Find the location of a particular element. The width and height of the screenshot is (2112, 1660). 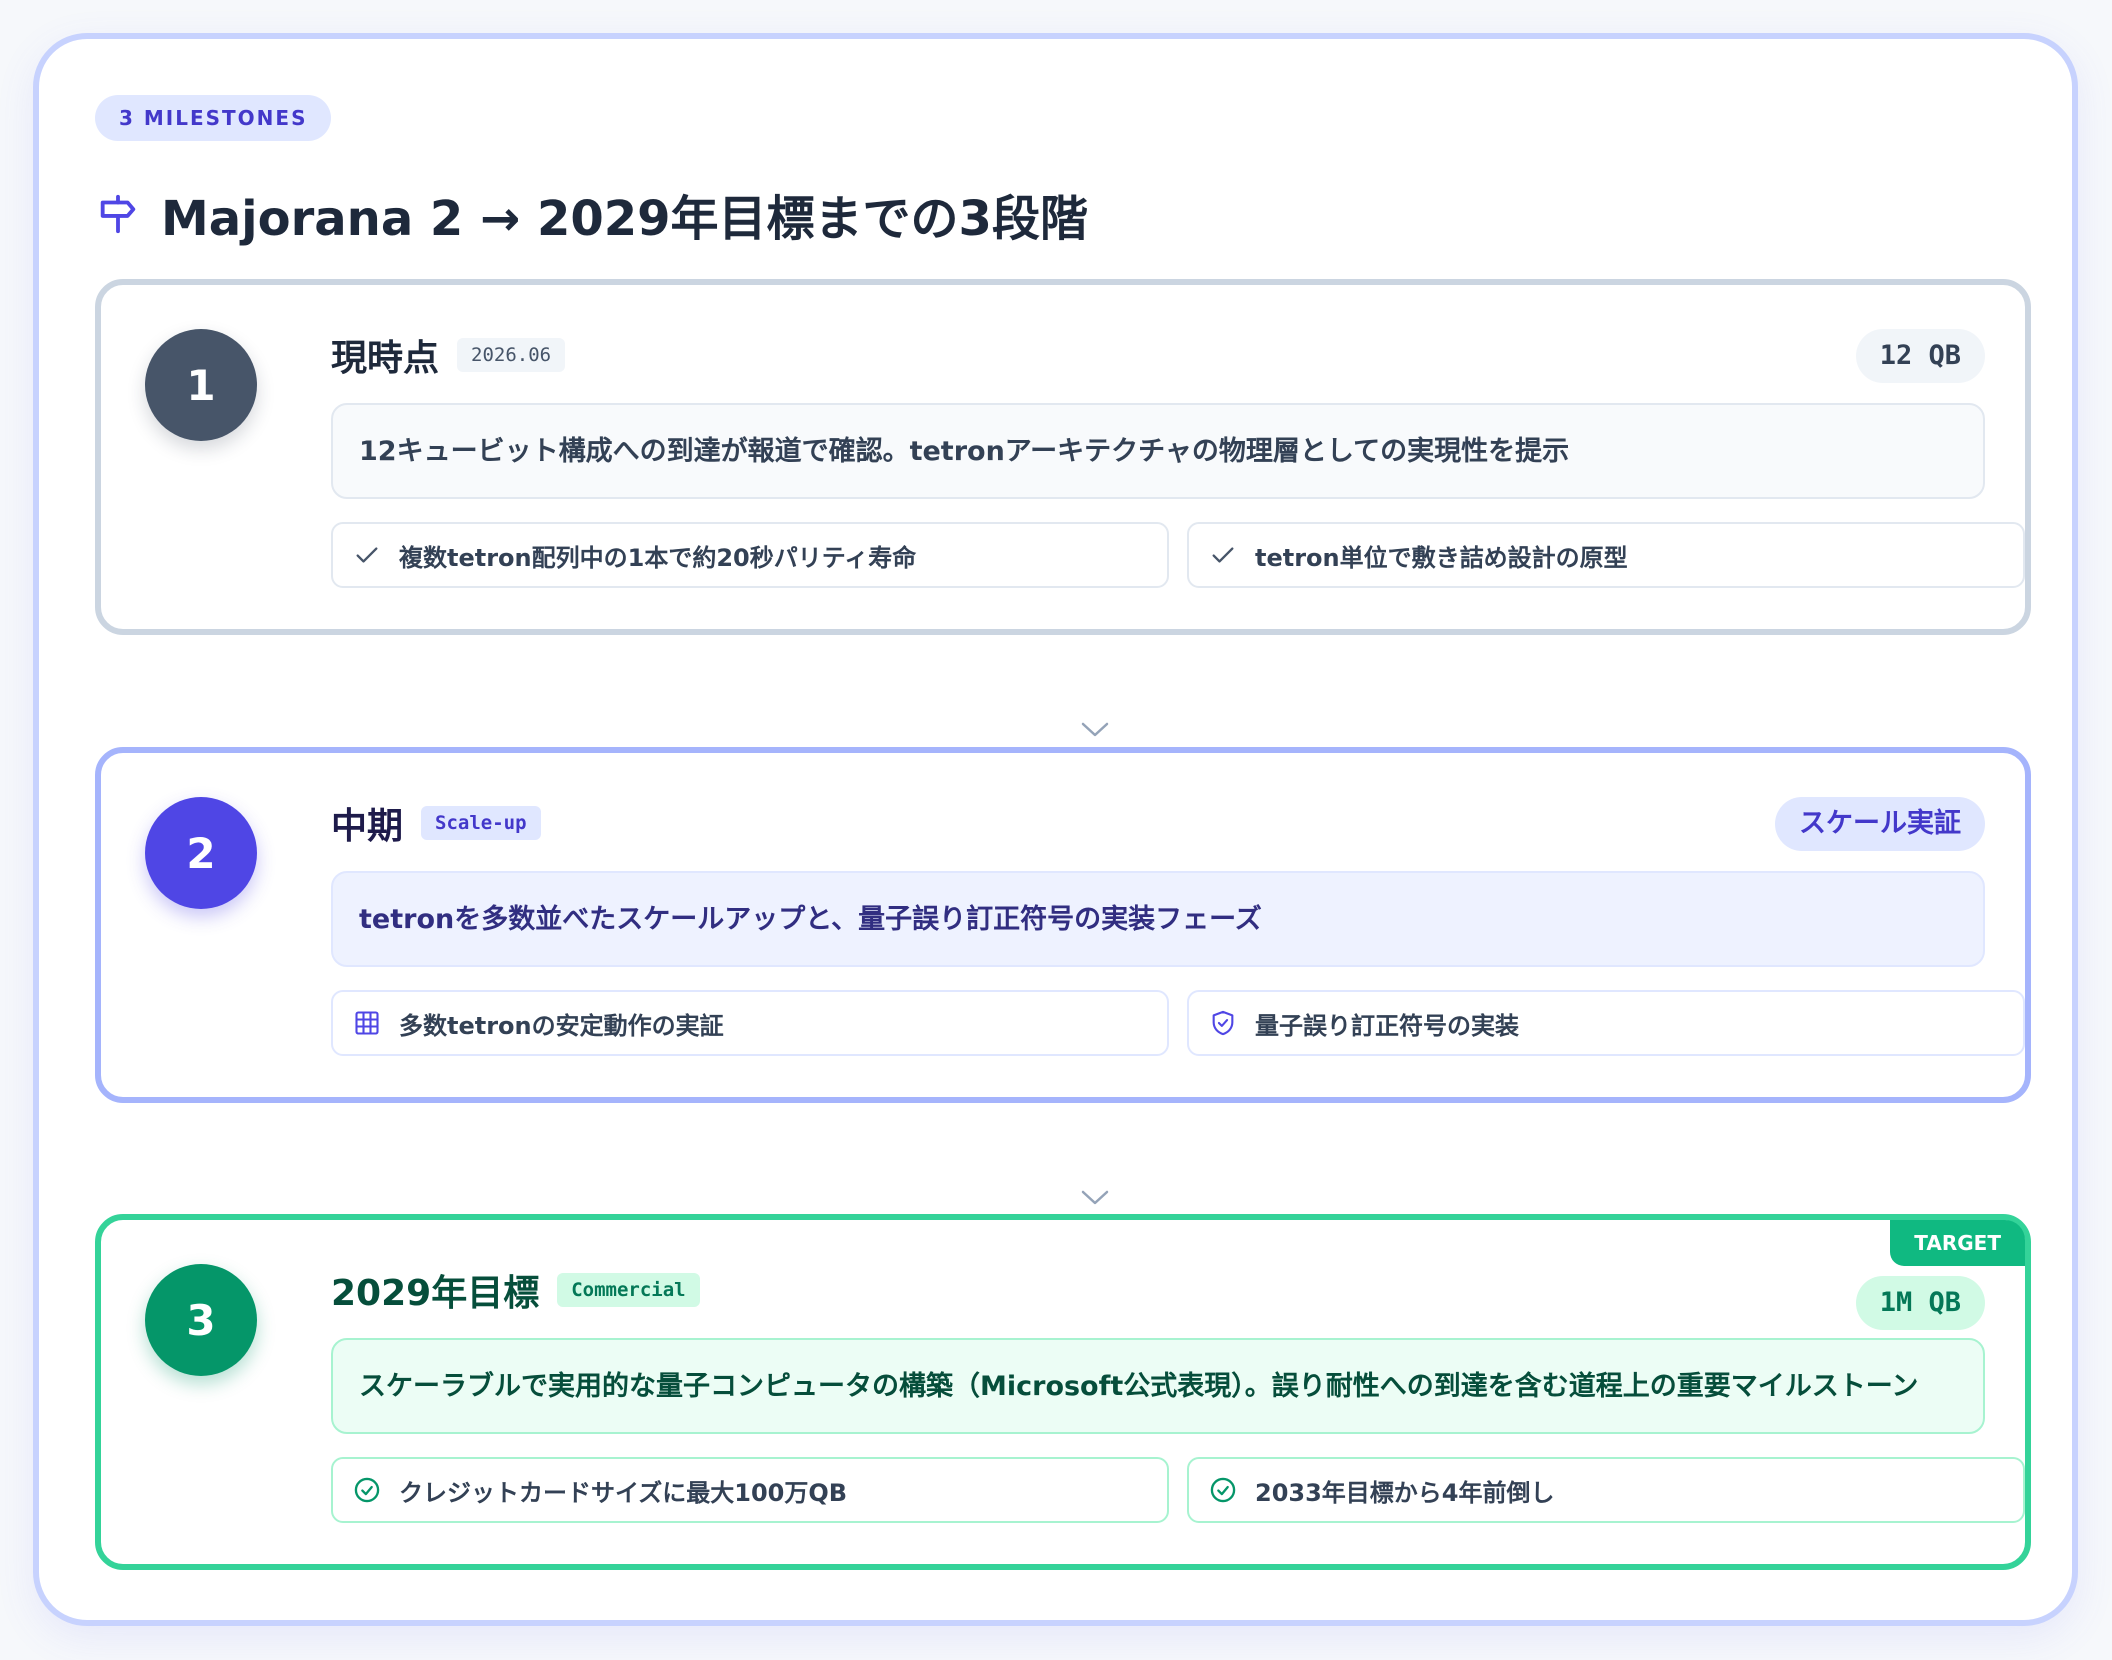

milestone-tag: 2026.06 is located at coordinates (511, 355).